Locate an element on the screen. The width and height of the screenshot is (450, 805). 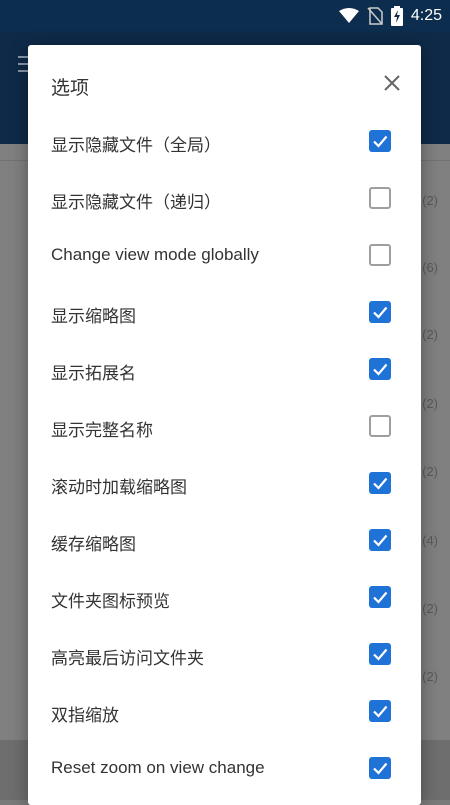
option-label: 文件夹图标预览 is located at coordinates (110, 601).